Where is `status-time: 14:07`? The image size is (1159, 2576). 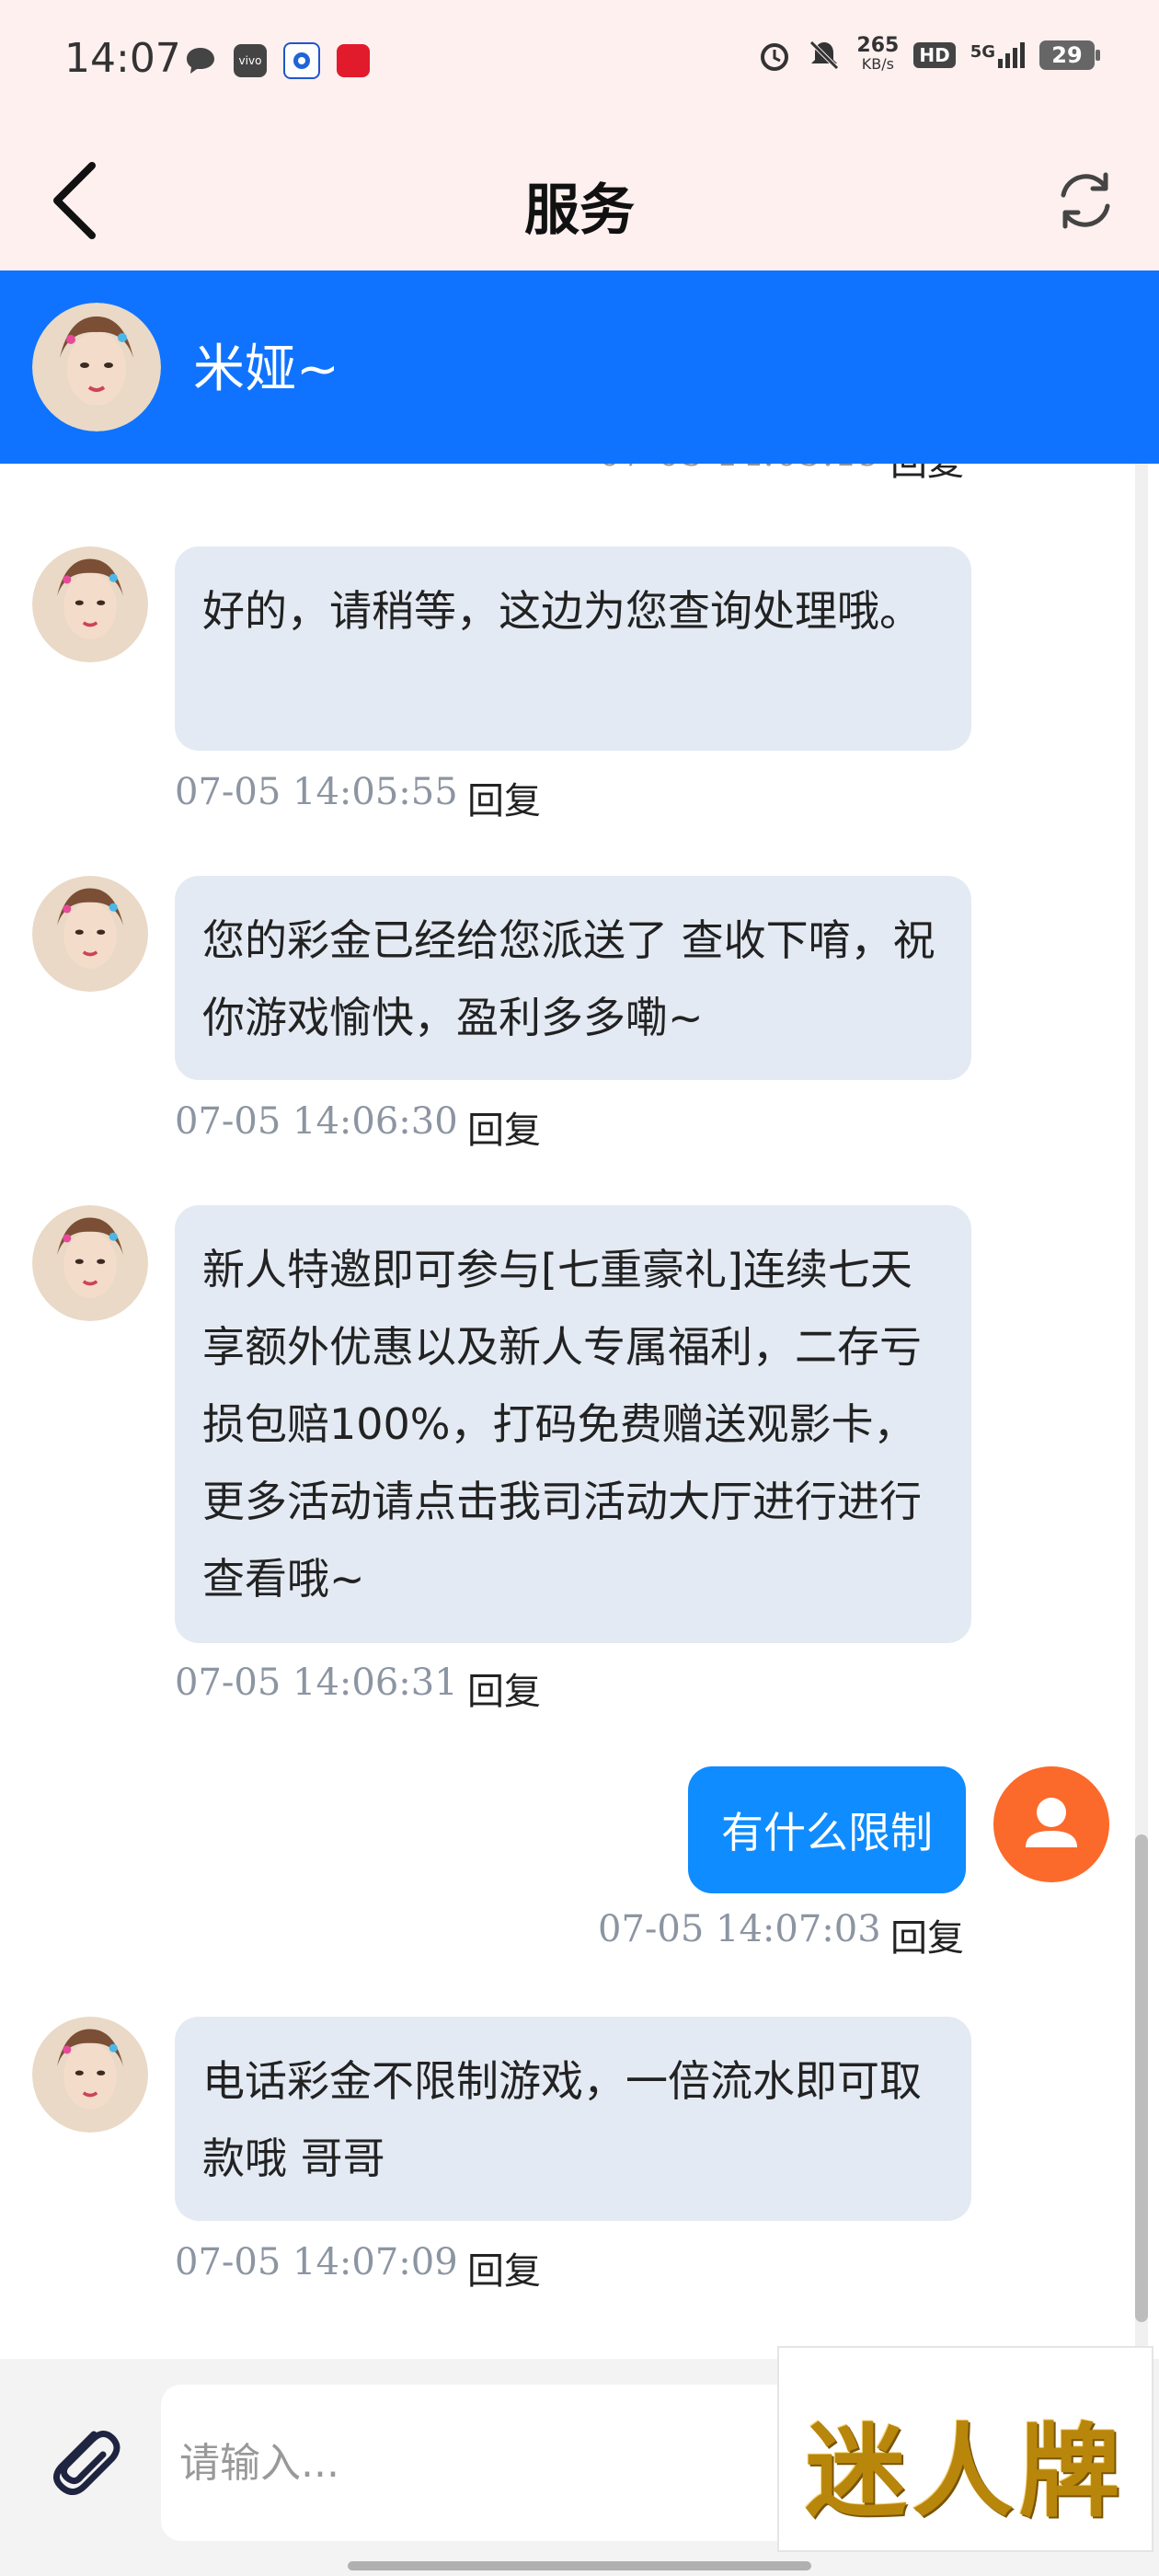
status-time: 14:07 is located at coordinates (122, 58).